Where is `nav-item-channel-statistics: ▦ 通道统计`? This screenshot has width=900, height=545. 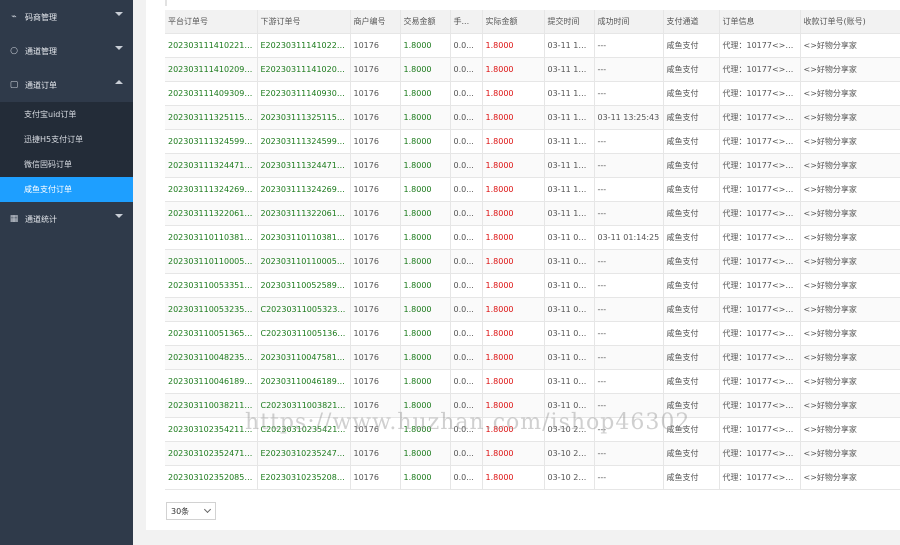 nav-item-channel-statistics: ▦ 通道统计 is located at coordinates (66, 219).